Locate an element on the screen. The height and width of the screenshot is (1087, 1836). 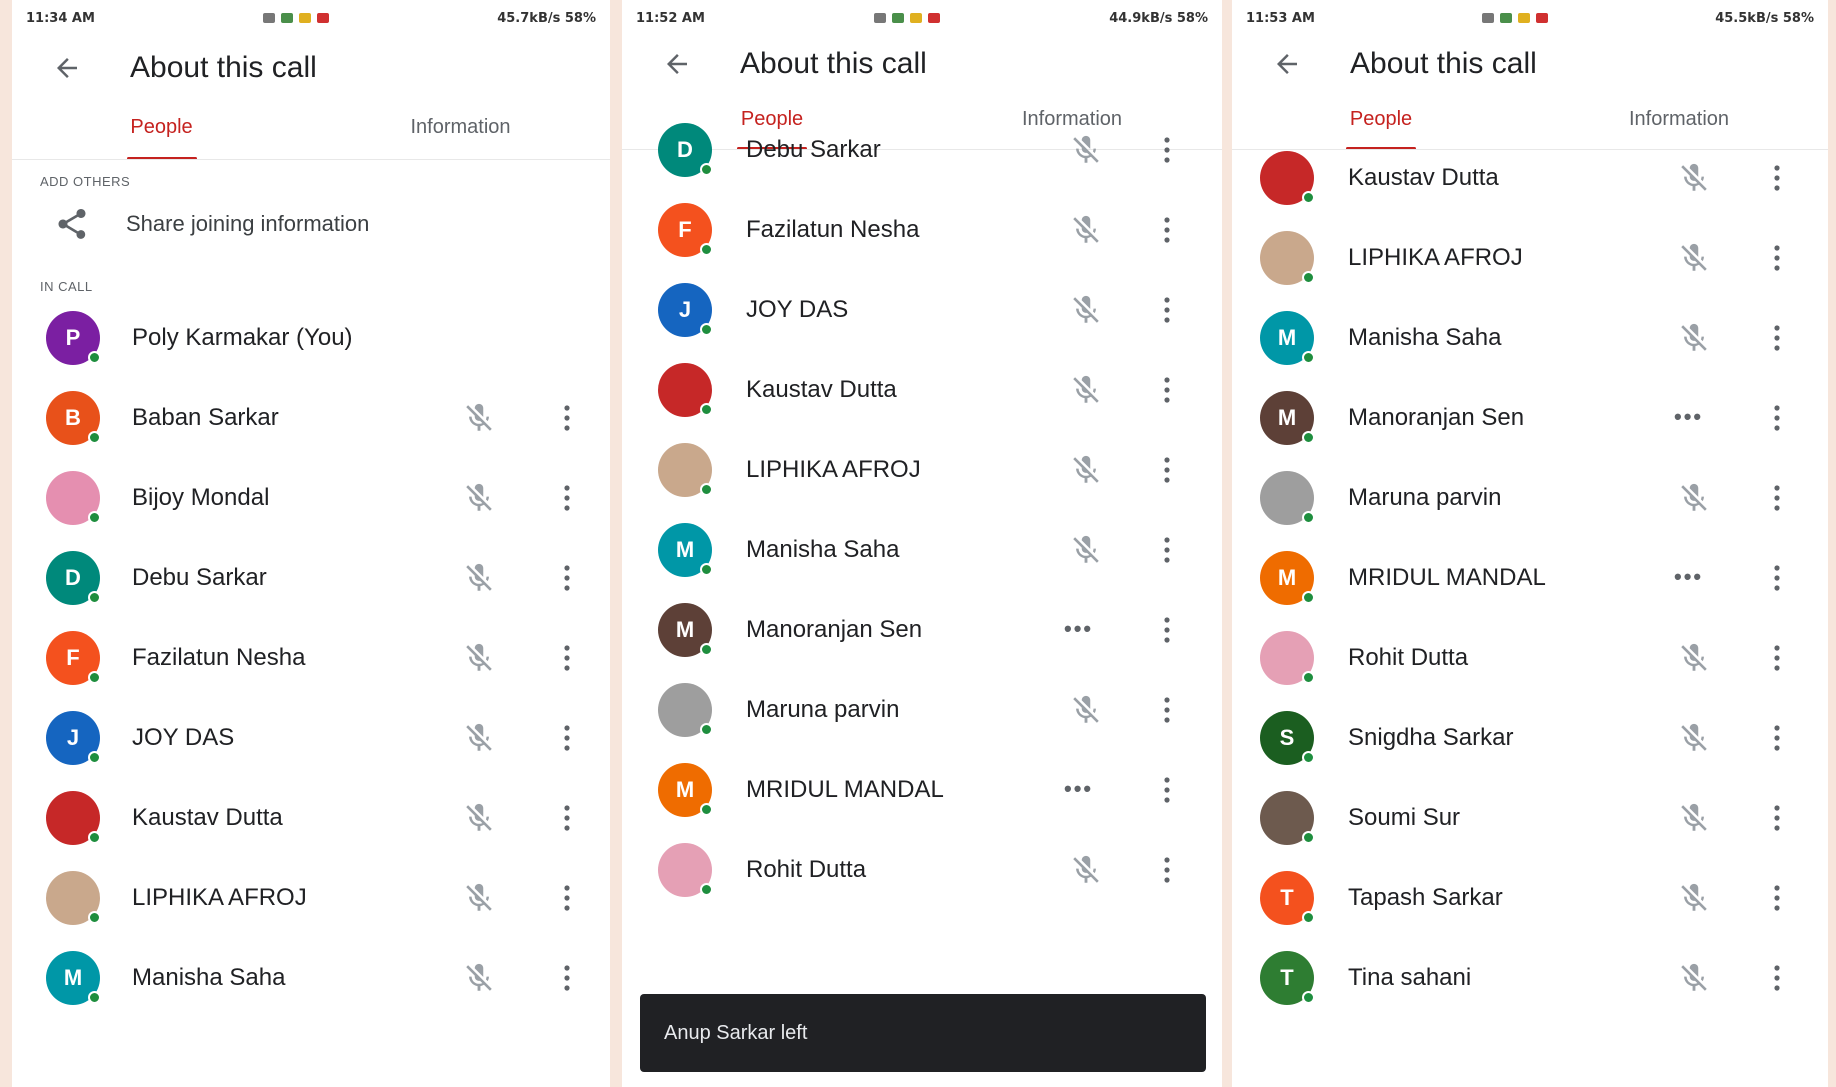
participant-row: Bijoy Mondal is located at coordinates (311, 498).